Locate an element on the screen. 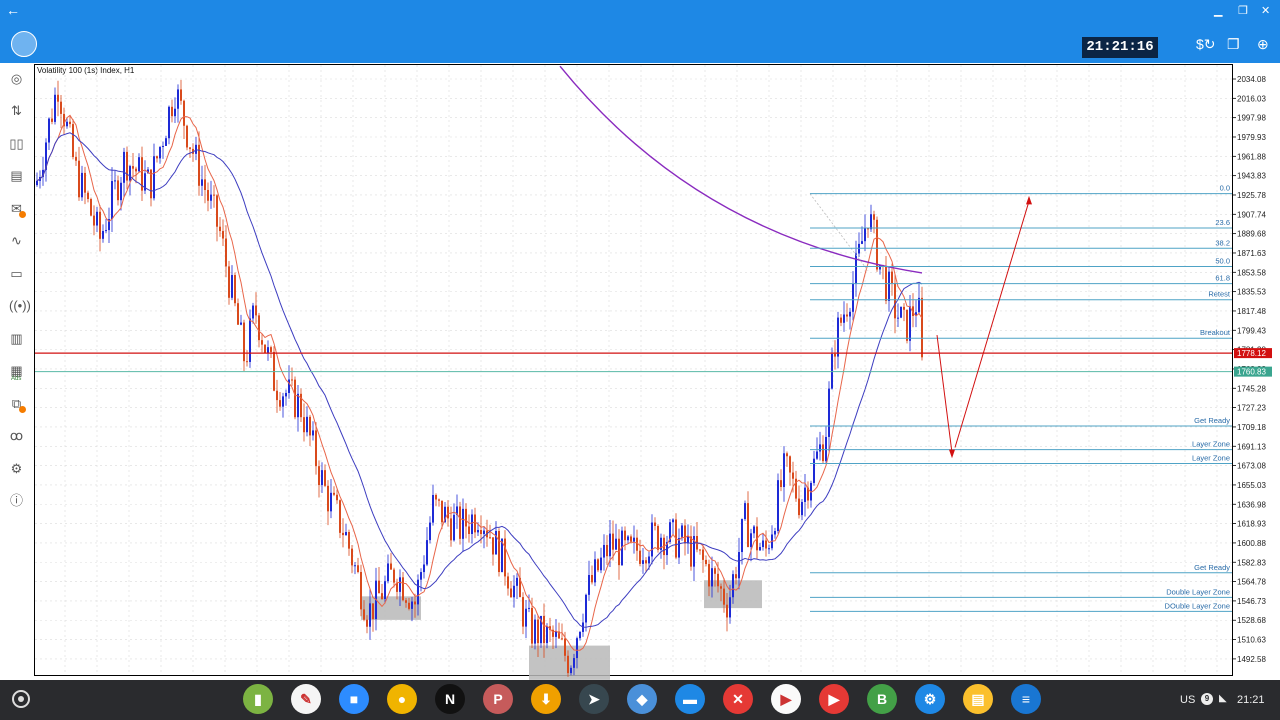 The height and width of the screenshot is (720, 1280). level-label: Retest is located at coordinates (1219, 294).